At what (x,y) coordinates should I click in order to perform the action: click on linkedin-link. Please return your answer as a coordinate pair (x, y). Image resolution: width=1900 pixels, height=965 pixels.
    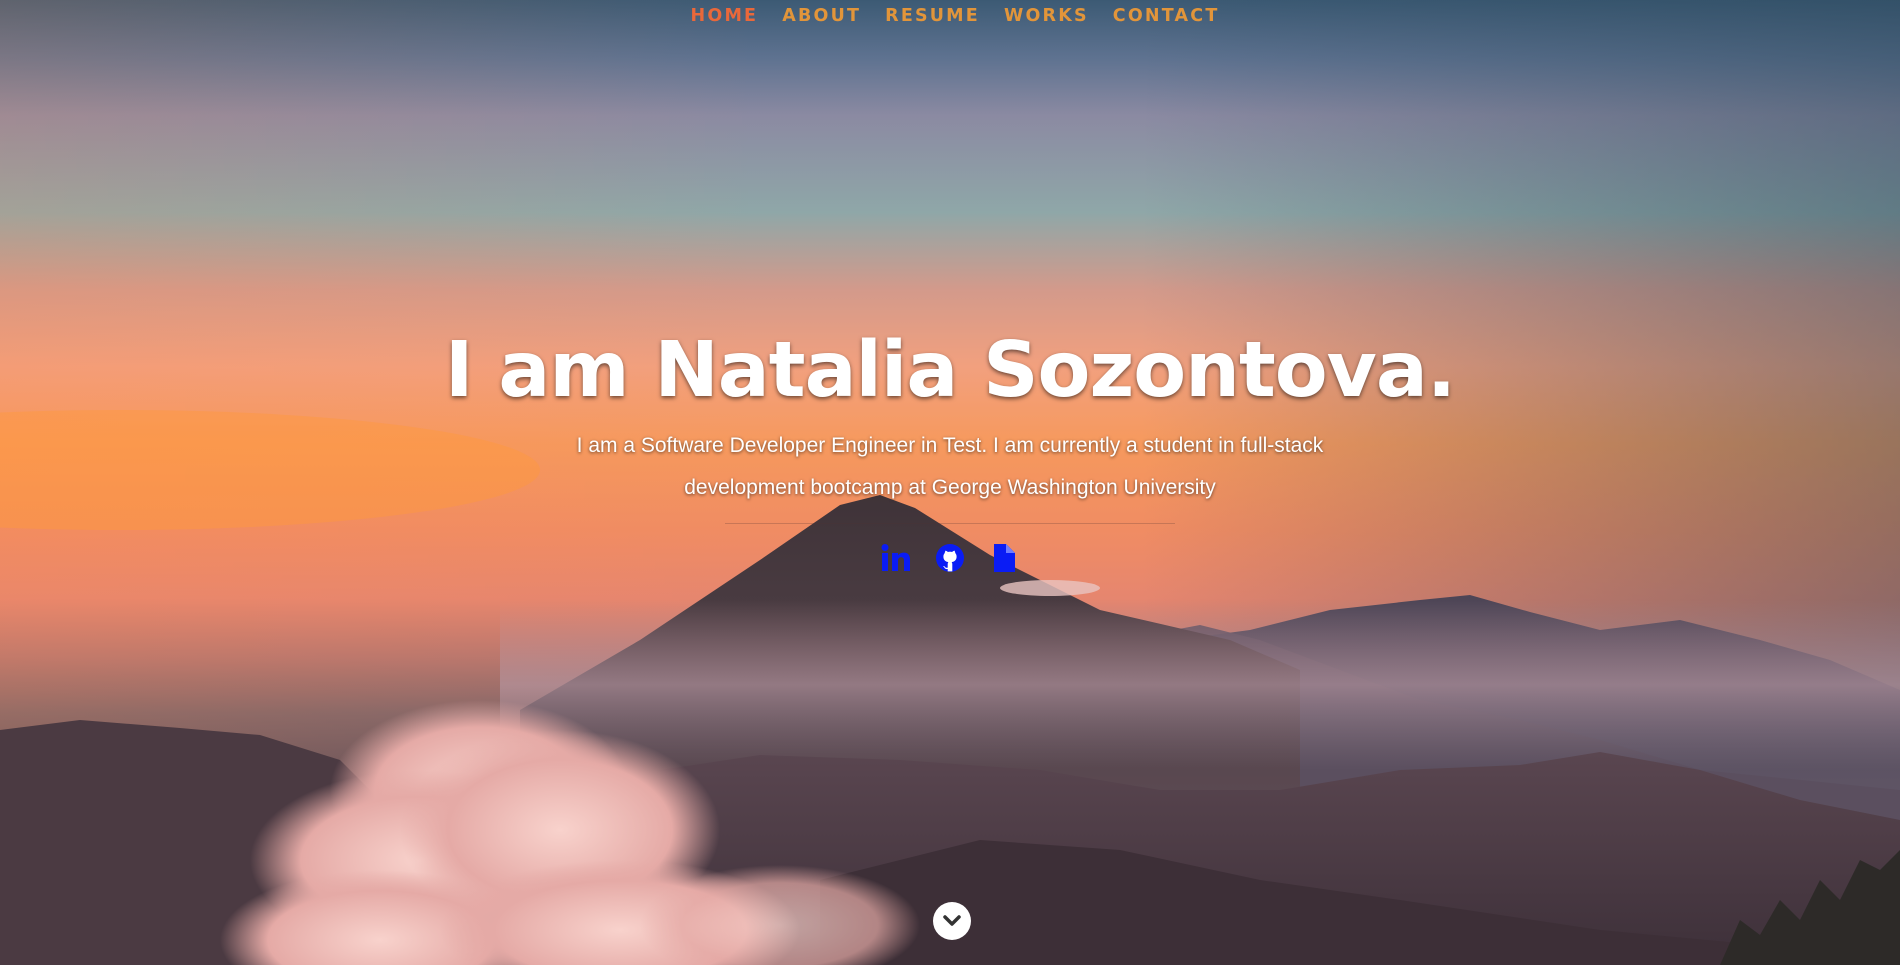
    Looking at the image, I should click on (896, 558).